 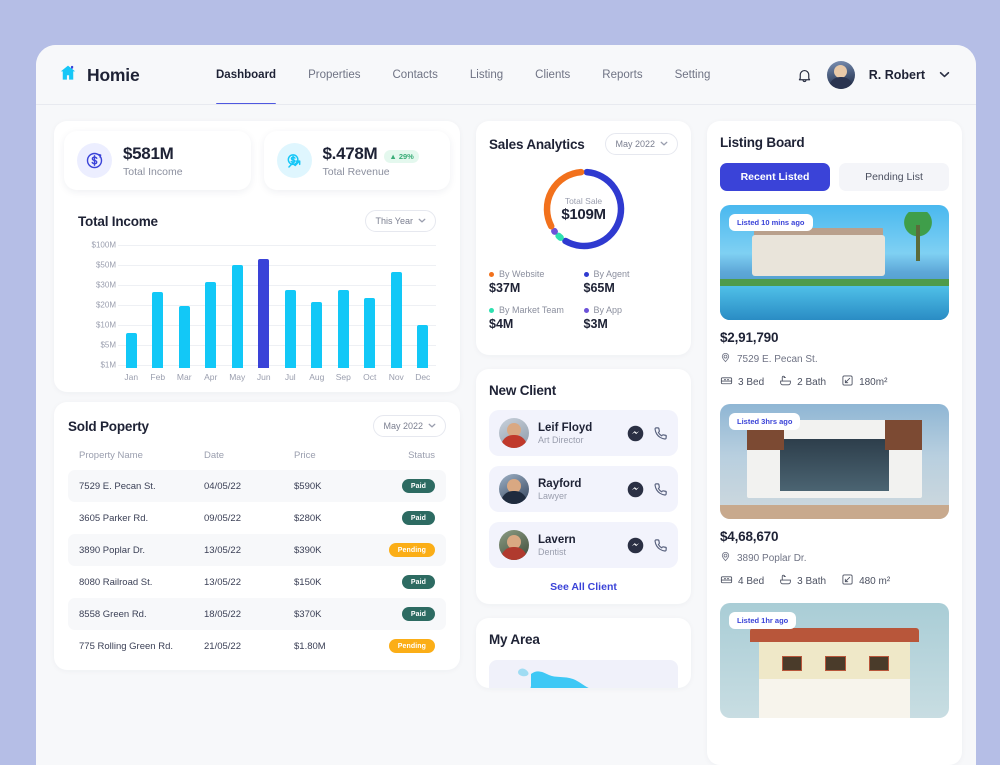 What do you see at coordinates (106, 265) in the screenshot?
I see `y-axis-tick: $50M` at bounding box center [106, 265].